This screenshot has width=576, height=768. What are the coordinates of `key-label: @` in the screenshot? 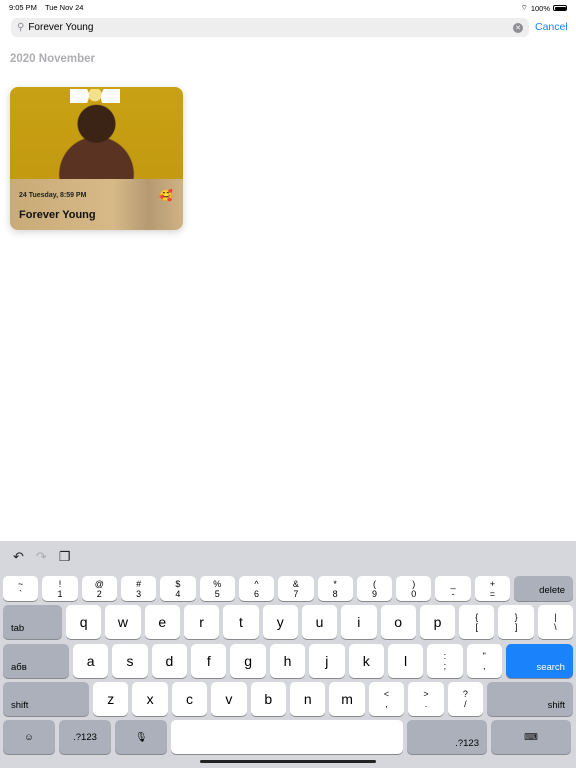 It's located at (99, 583).